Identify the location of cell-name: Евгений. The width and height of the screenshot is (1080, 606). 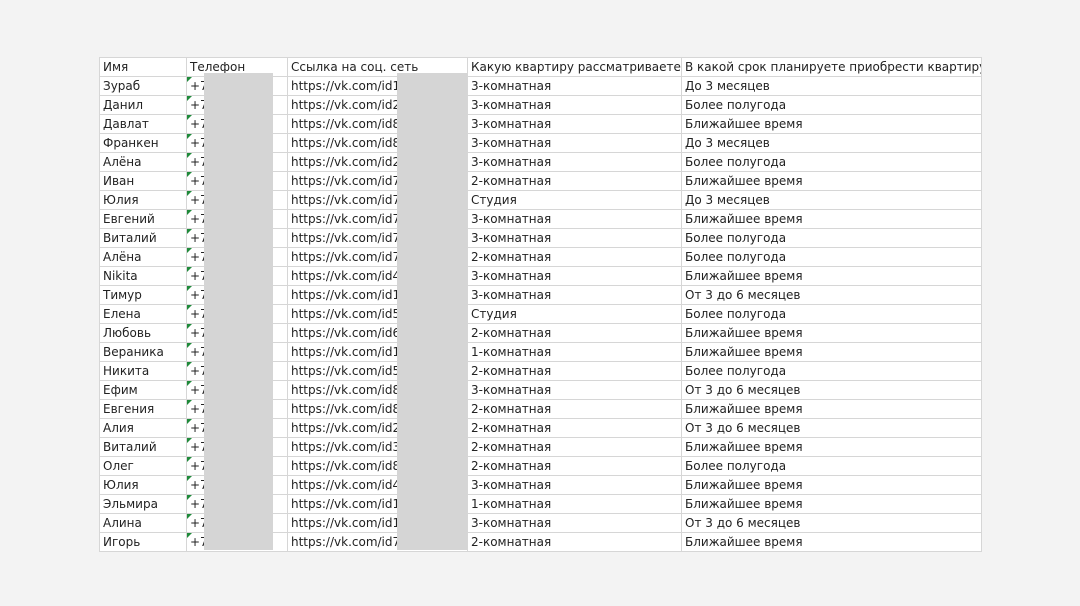
(143, 219).